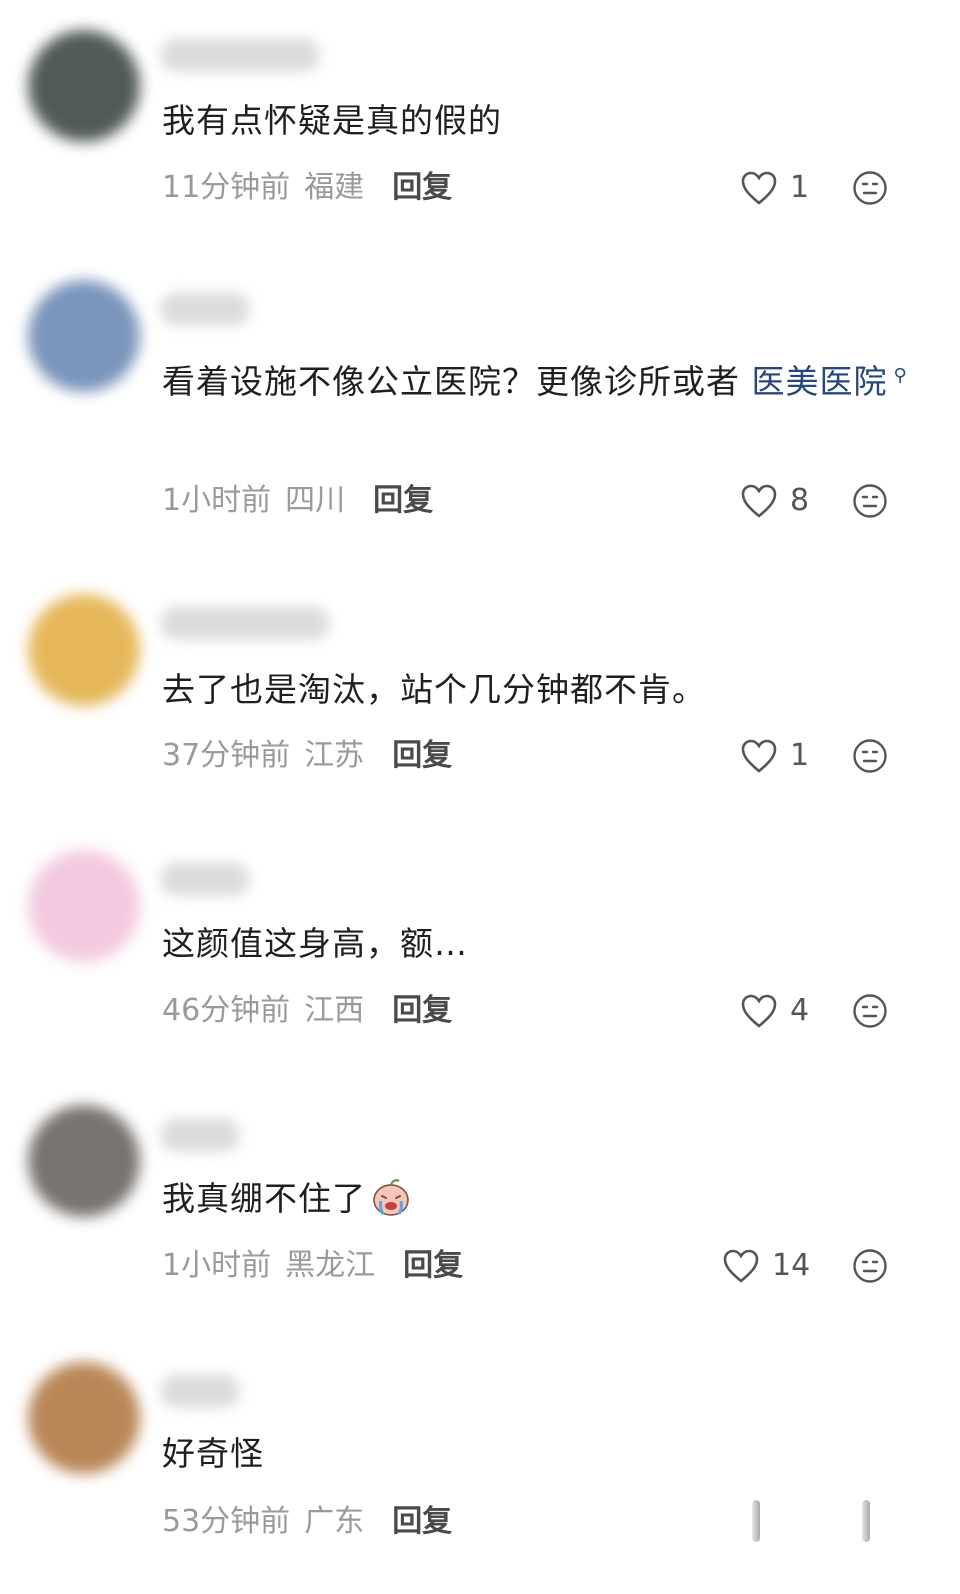 This screenshot has width=960, height=1594. What do you see at coordinates (766, 1266) in the screenshot?
I see `like-button: 14` at bounding box center [766, 1266].